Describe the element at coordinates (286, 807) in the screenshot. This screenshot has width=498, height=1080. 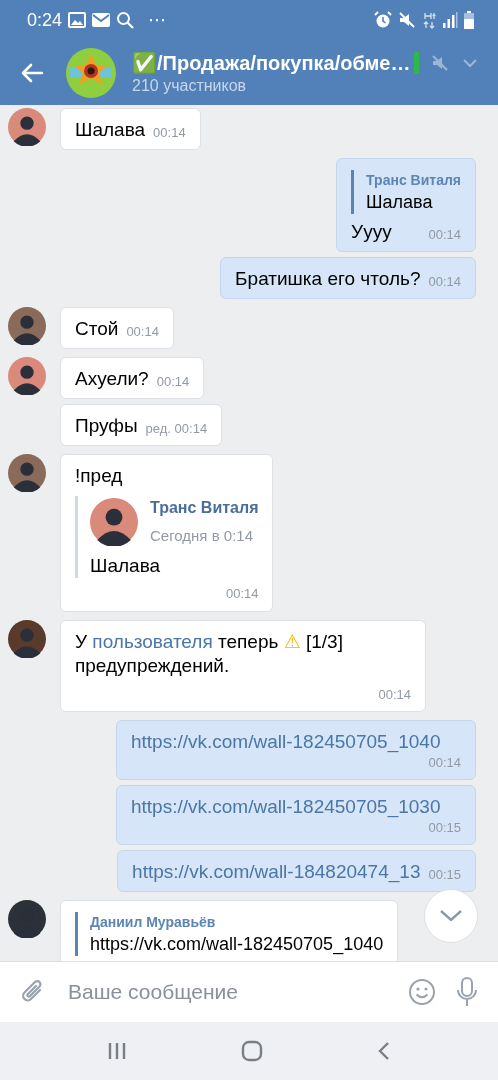
I see `message-link: https://vk.com/wall-182450705_1030` at that location.